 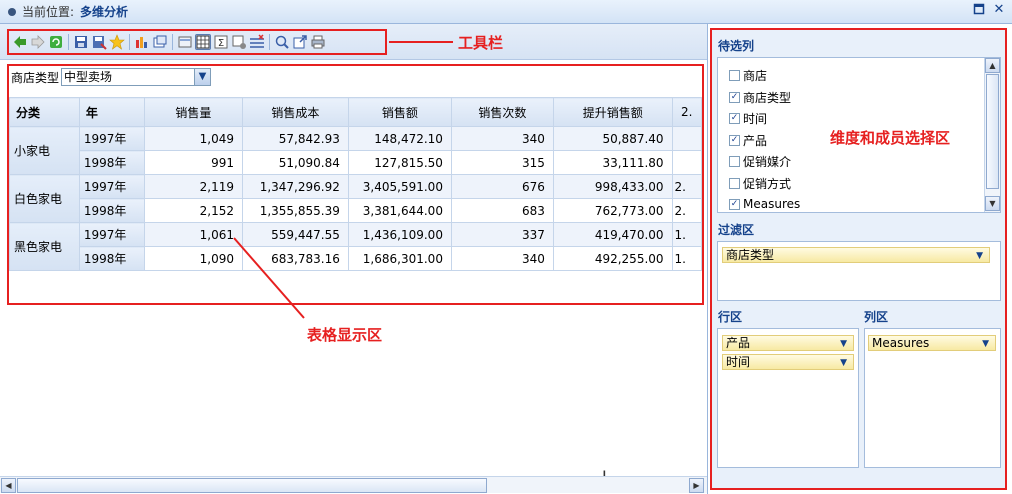 What do you see at coordinates (136, 77) in the screenshot?
I see `store-type-select: 中型卖场 ▼` at bounding box center [136, 77].